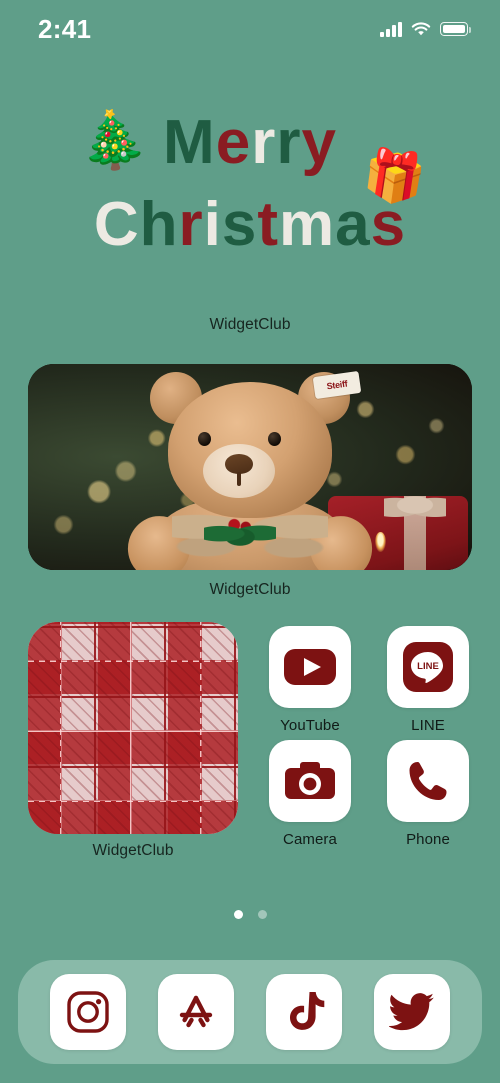  Describe the element at coordinates (233, 142) in the screenshot. I see `title-letter: e` at that location.